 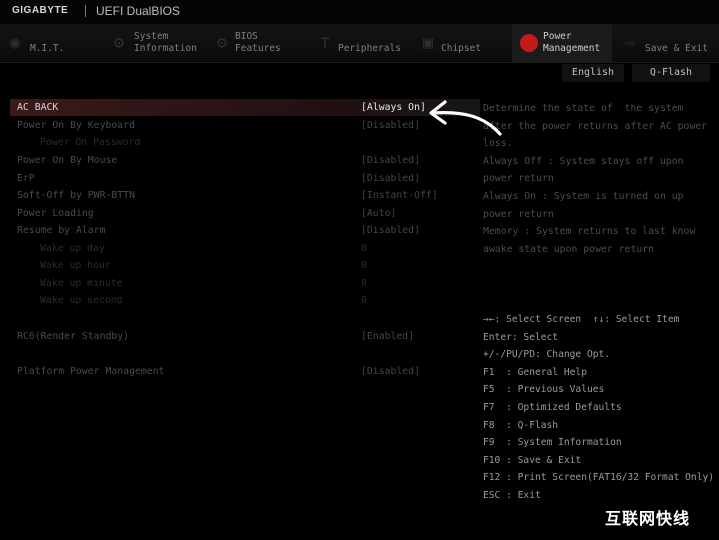 What do you see at coordinates (593, 73) in the screenshot?
I see `language-button: English` at bounding box center [593, 73].